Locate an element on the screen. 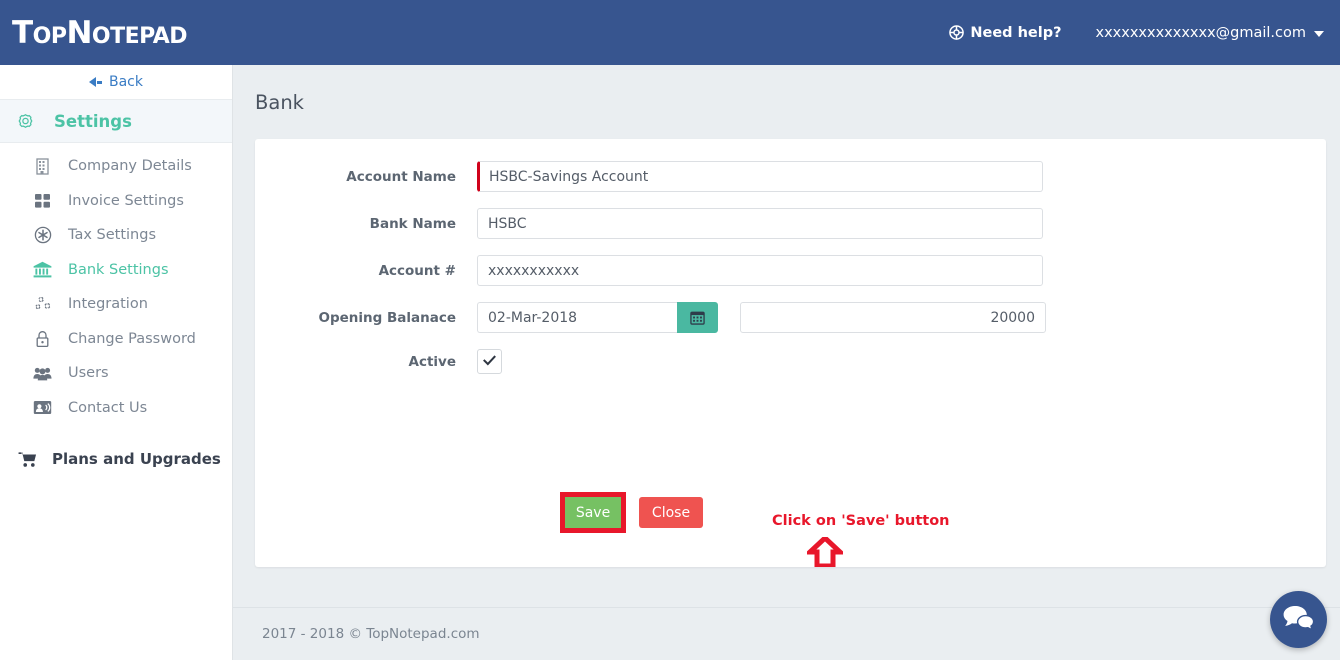 The height and width of the screenshot is (660, 1340). arrow-left-tail is located at coordinates (99, 82).